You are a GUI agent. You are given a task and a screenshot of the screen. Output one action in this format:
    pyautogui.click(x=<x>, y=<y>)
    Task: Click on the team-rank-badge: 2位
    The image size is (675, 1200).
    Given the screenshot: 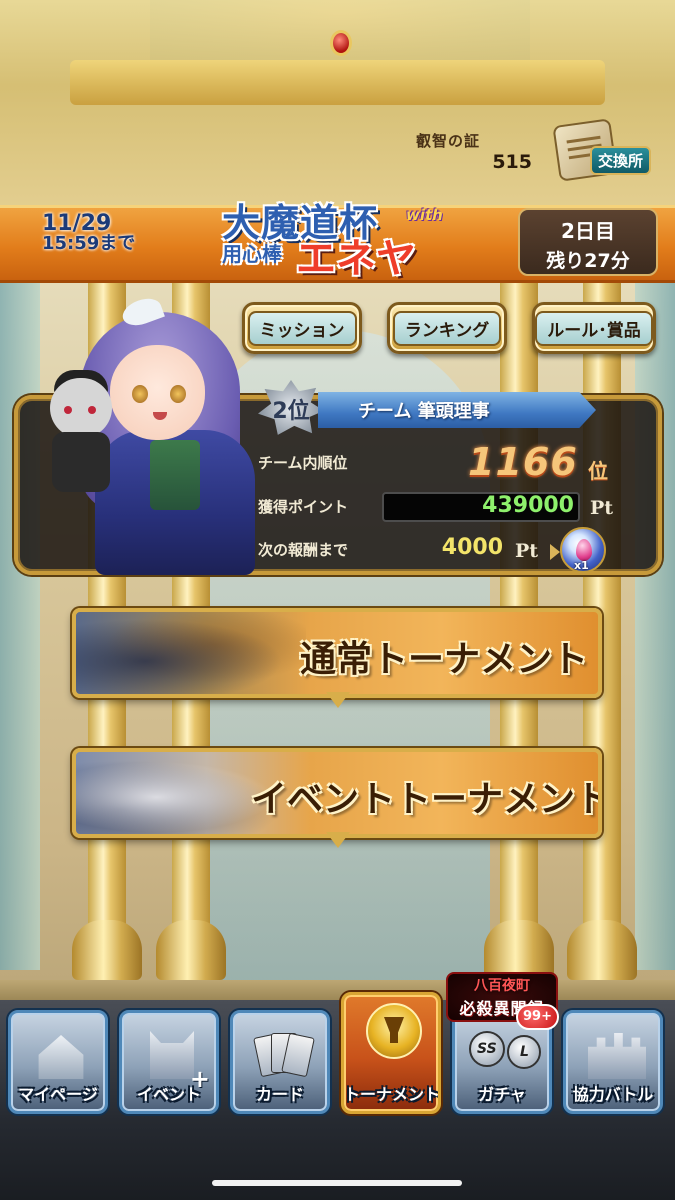 What is the action you would take?
    pyautogui.click(x=291, y=408)
    